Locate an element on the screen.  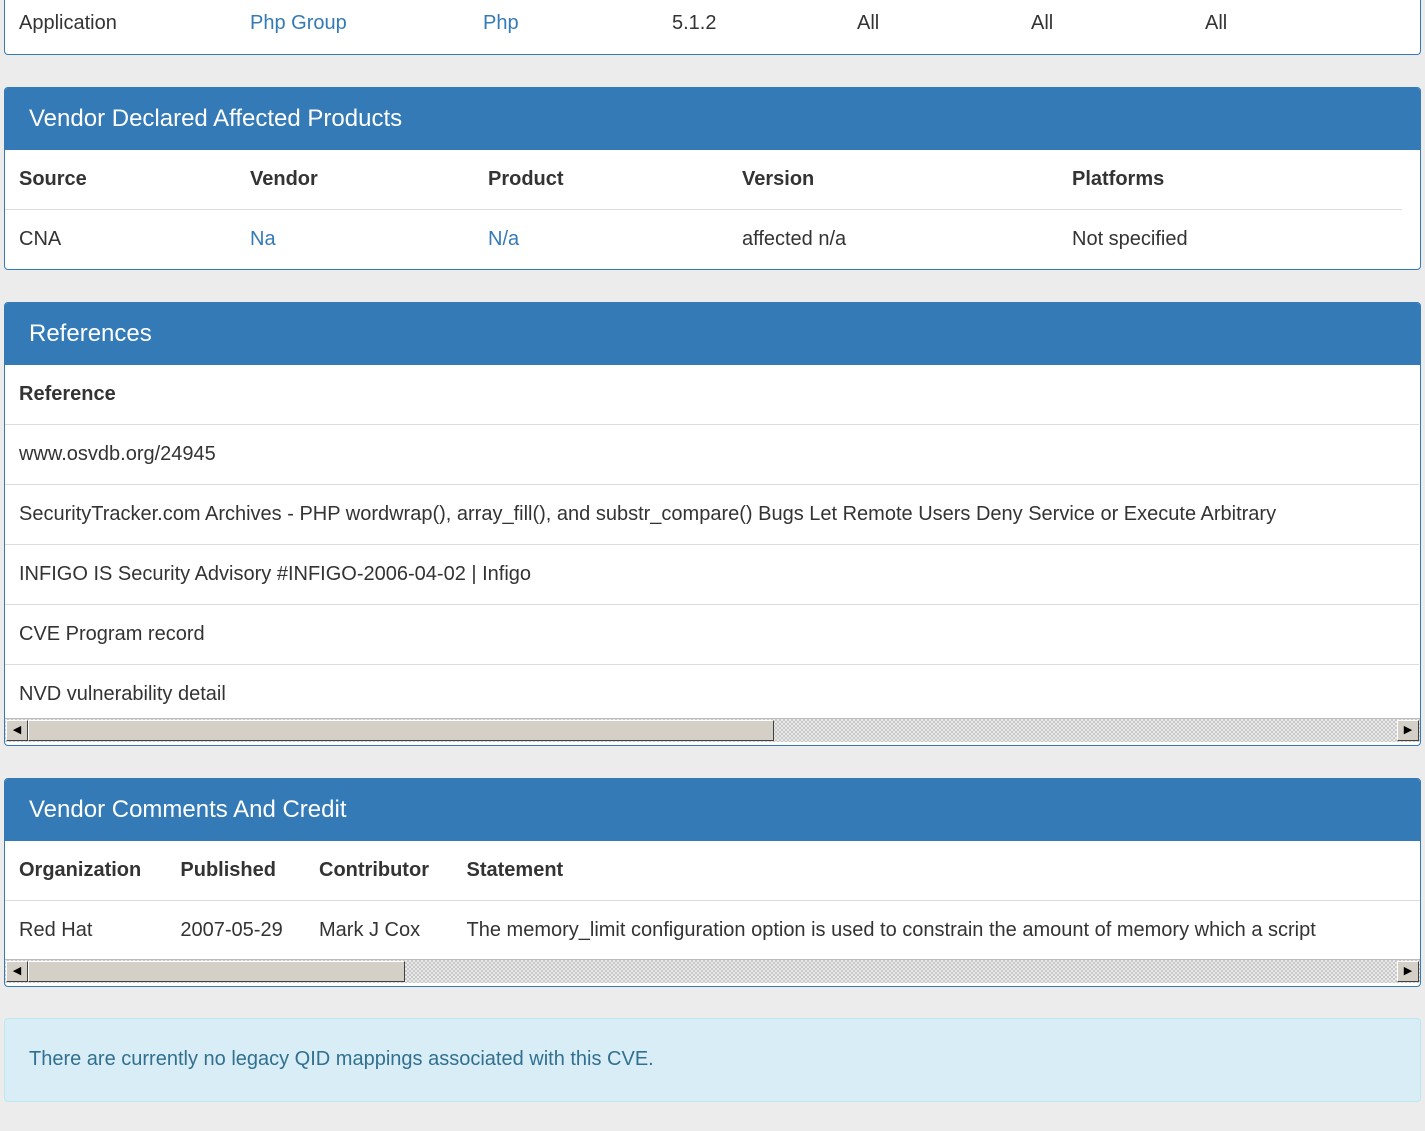
vendor-link: Na is located at coordinates (355, 239).